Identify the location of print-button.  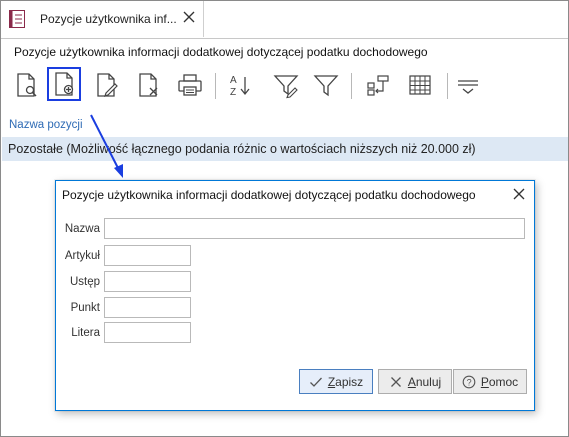
(190, 85).